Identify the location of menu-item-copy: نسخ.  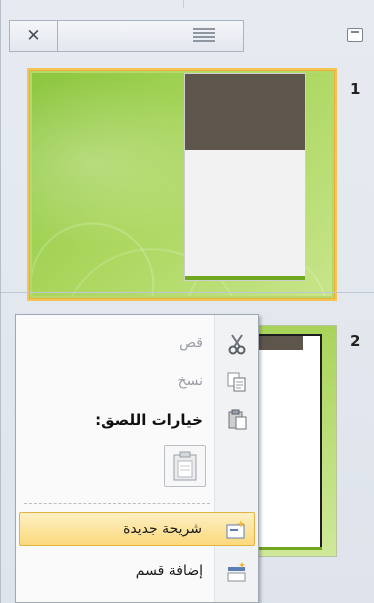
(137, 382).